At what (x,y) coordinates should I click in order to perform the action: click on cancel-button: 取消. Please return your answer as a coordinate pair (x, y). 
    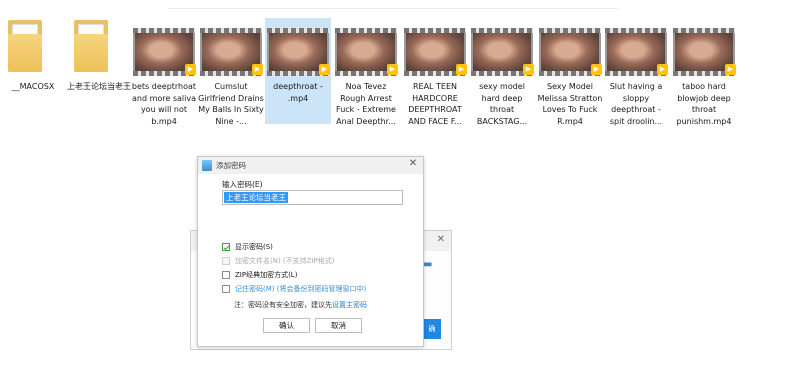
    Looking at the image, I should click on (338, 325).